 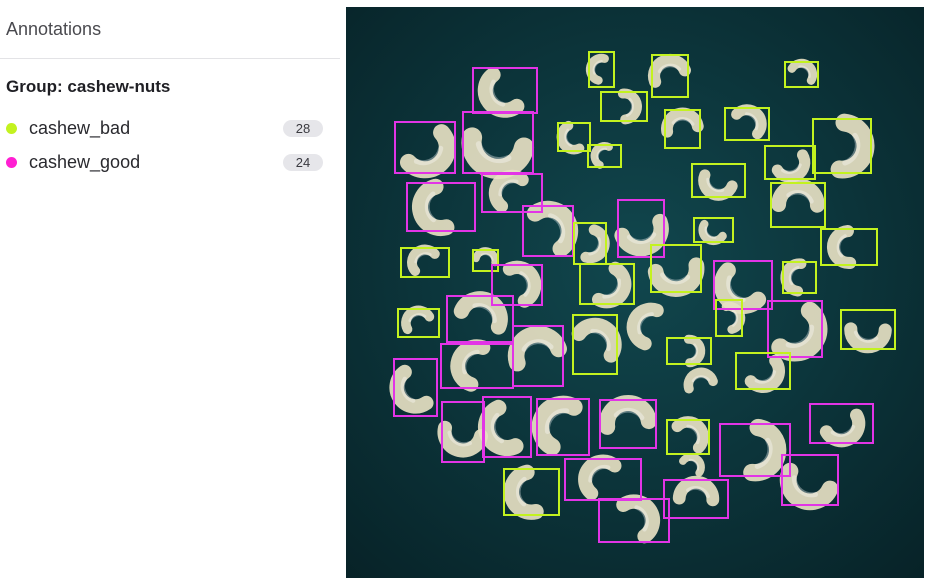 I want to click on label-name: cashew_good, so click(x=85, y=161).